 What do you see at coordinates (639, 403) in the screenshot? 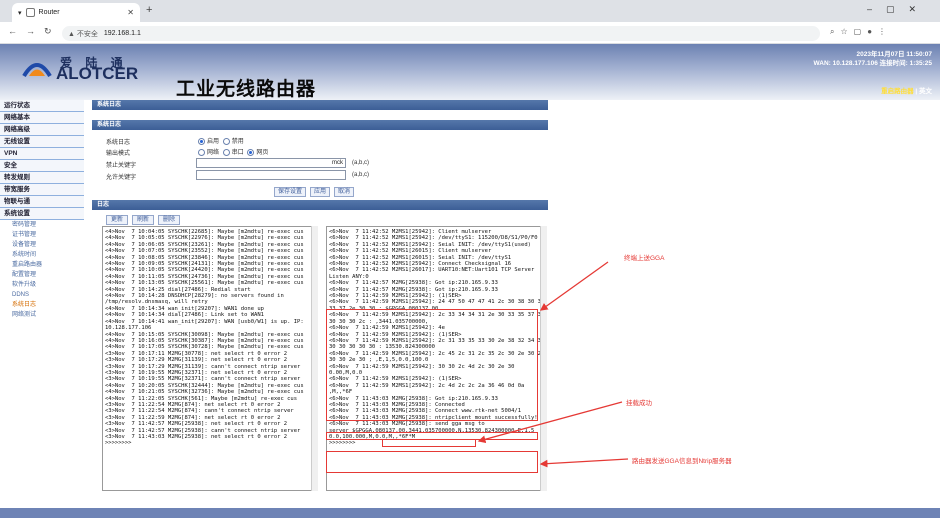
I see `annotation-mount-ok: 挂载成功` at bounding box center [639, 403].